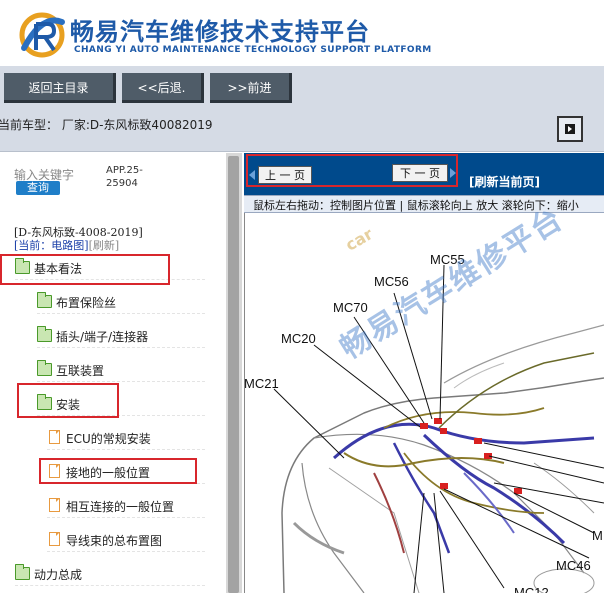 The image size is (604, 593). I want to click on panel-toggle-button, so click(570, 129).